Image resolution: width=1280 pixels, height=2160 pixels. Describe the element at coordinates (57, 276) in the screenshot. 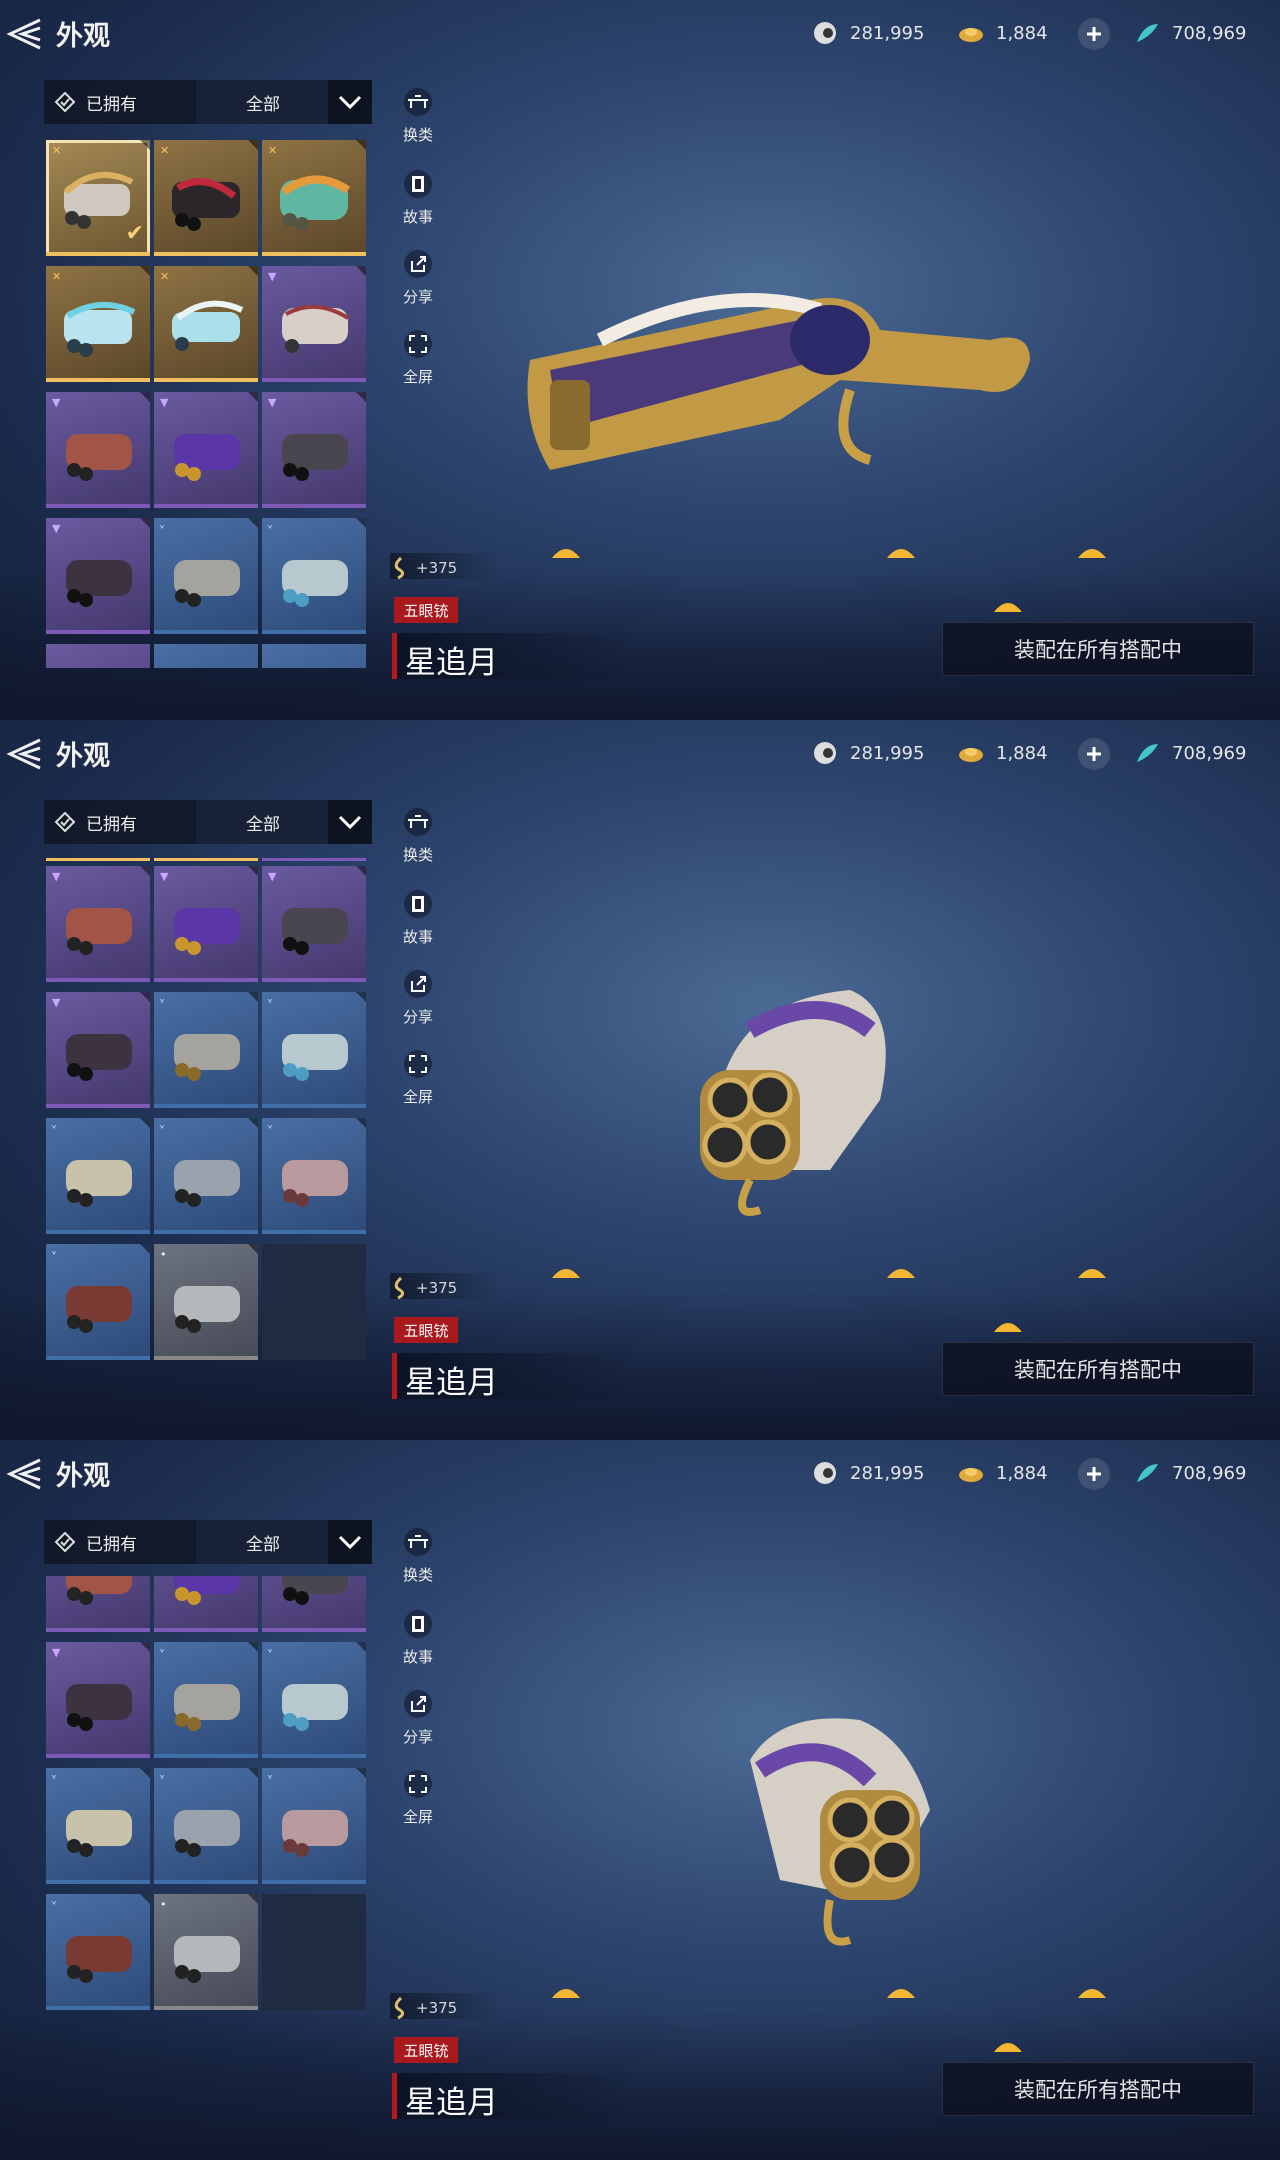

I see `gold-rarity-icon: ✕` at that location.